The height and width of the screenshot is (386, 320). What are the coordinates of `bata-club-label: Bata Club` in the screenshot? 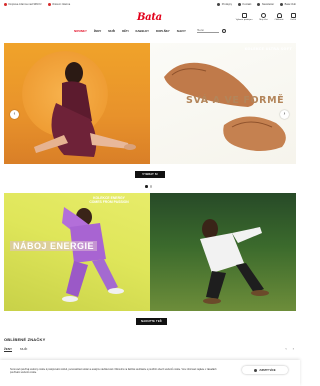 It's located at (290, 4).